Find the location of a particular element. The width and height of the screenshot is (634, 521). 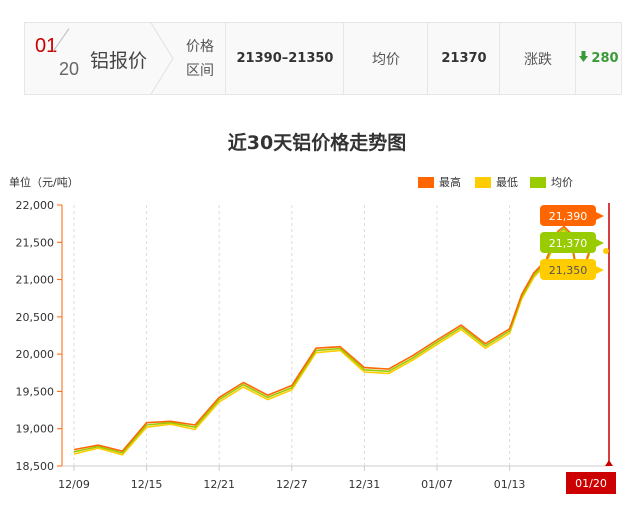

x-tick-label: 12/21 is located at coordinates (219, 484).